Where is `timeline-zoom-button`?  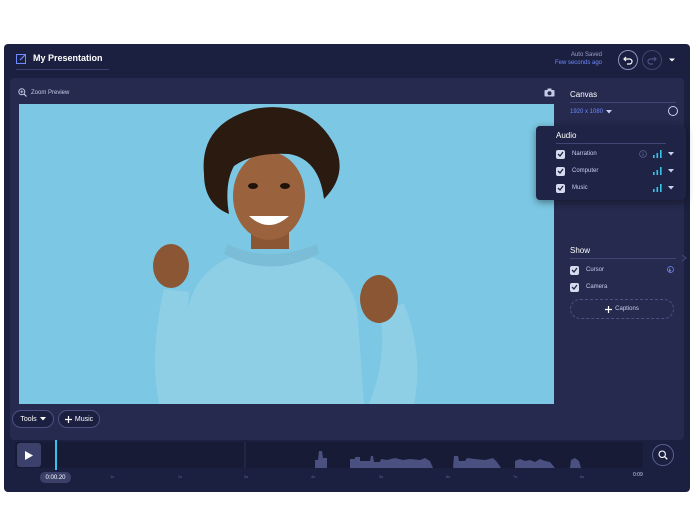 timeline-zoom-button is located at coordinates (663, 455).